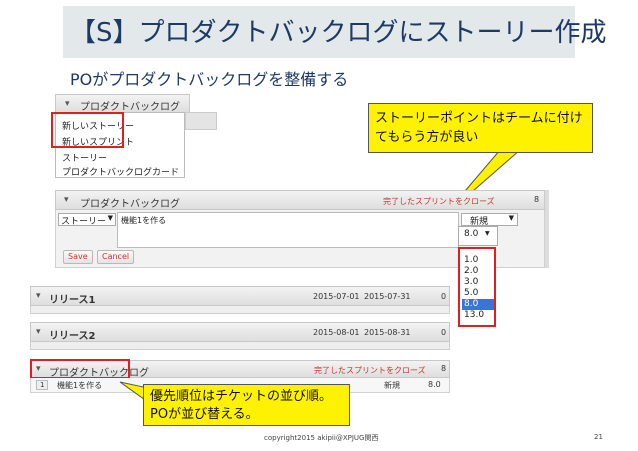 Image resolution: width=638 pixels, height=451 pixels. What do you see at coordinates (130, 204) in the screenshot?
I see `edit-panel-title: プロダクトバックログ` at bounding box center [130, 204].